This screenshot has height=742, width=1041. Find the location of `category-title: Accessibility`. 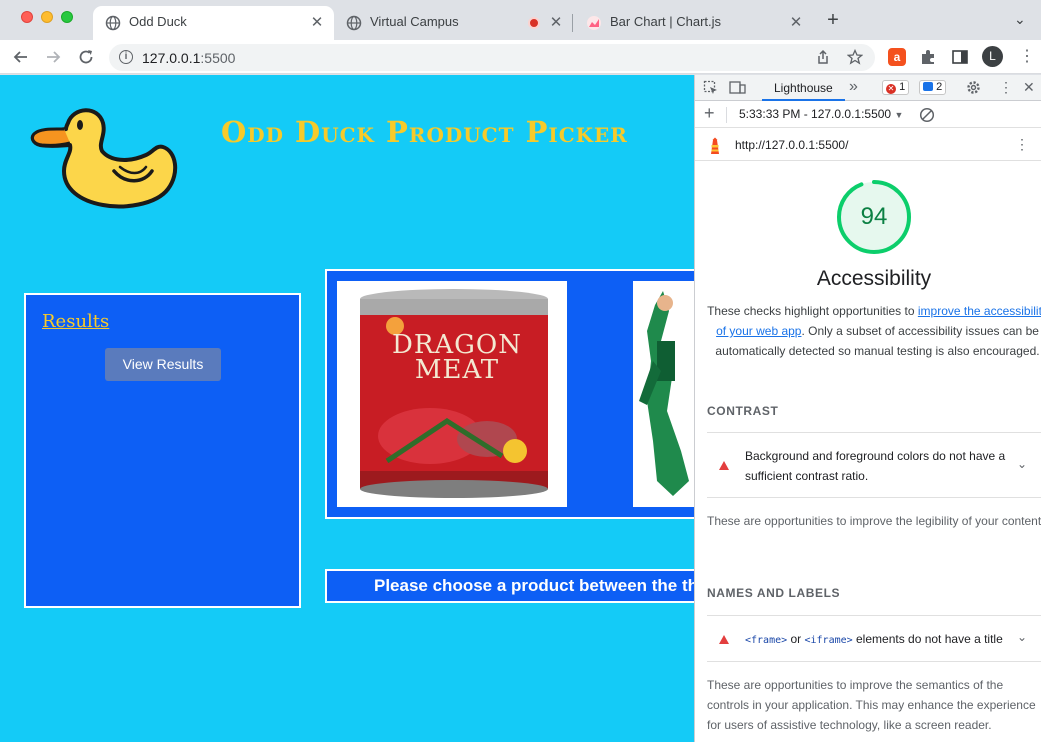

category-title: Accessibility is located at coordinates (874, 278).